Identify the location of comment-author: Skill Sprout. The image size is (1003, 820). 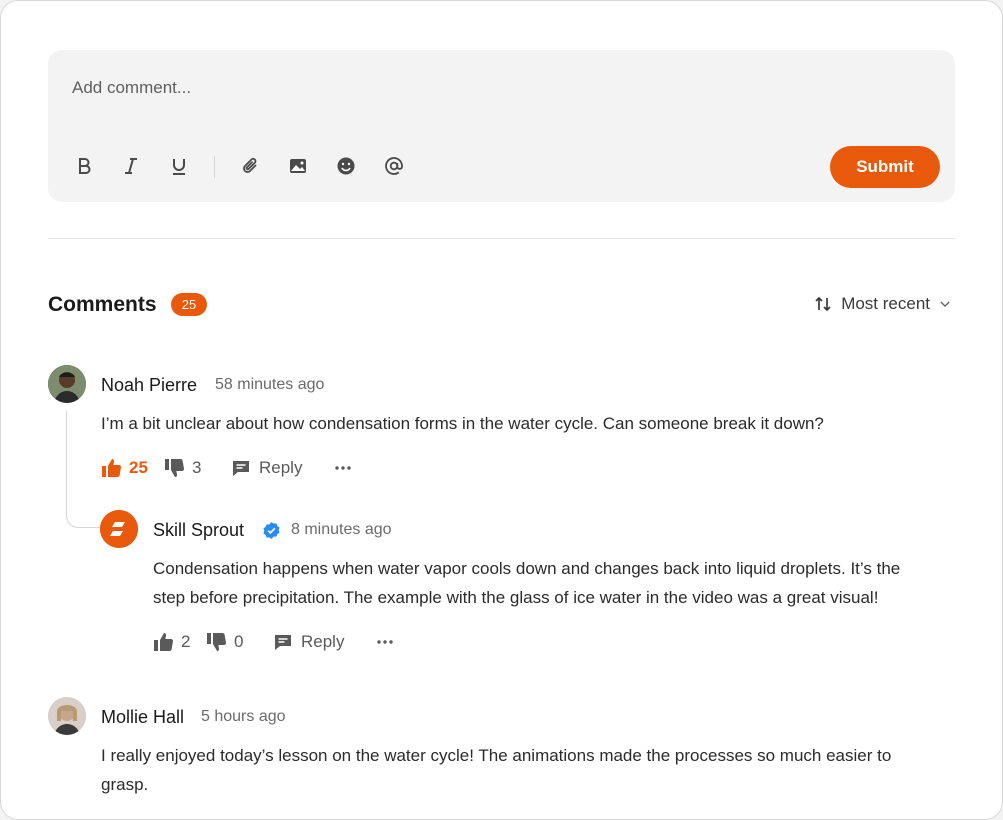
(198, 530).